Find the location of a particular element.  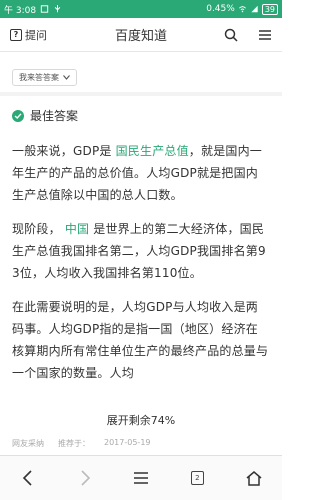

expand-button: 展开剩余74% is located at coordinates (141, 420).